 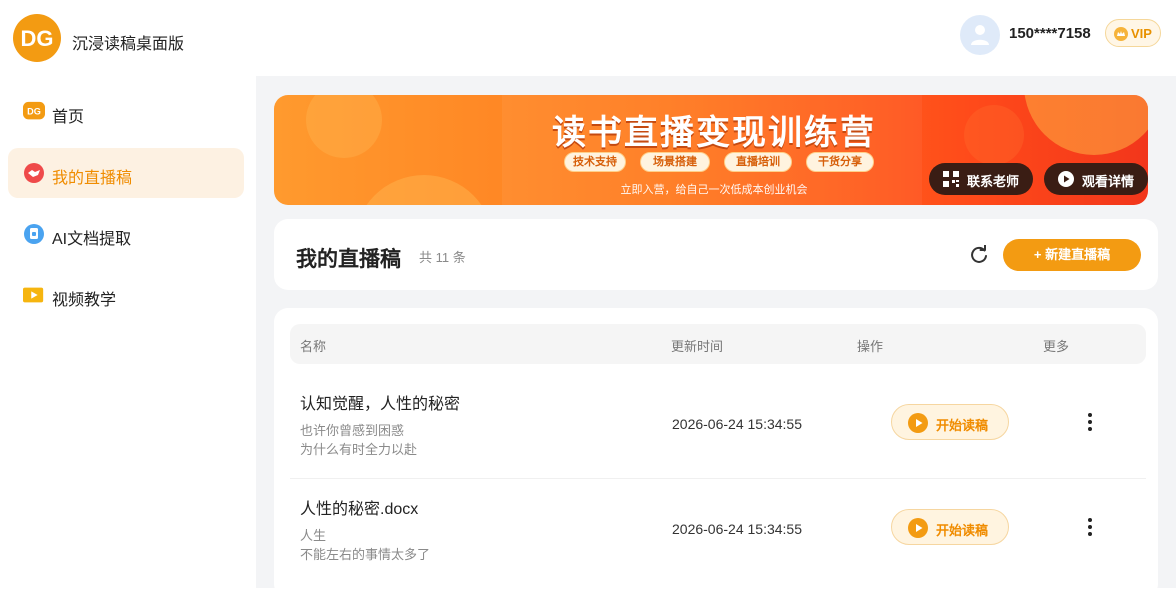 I want to click on sidebar-item-label: 首页, so click(x=68, y=117).